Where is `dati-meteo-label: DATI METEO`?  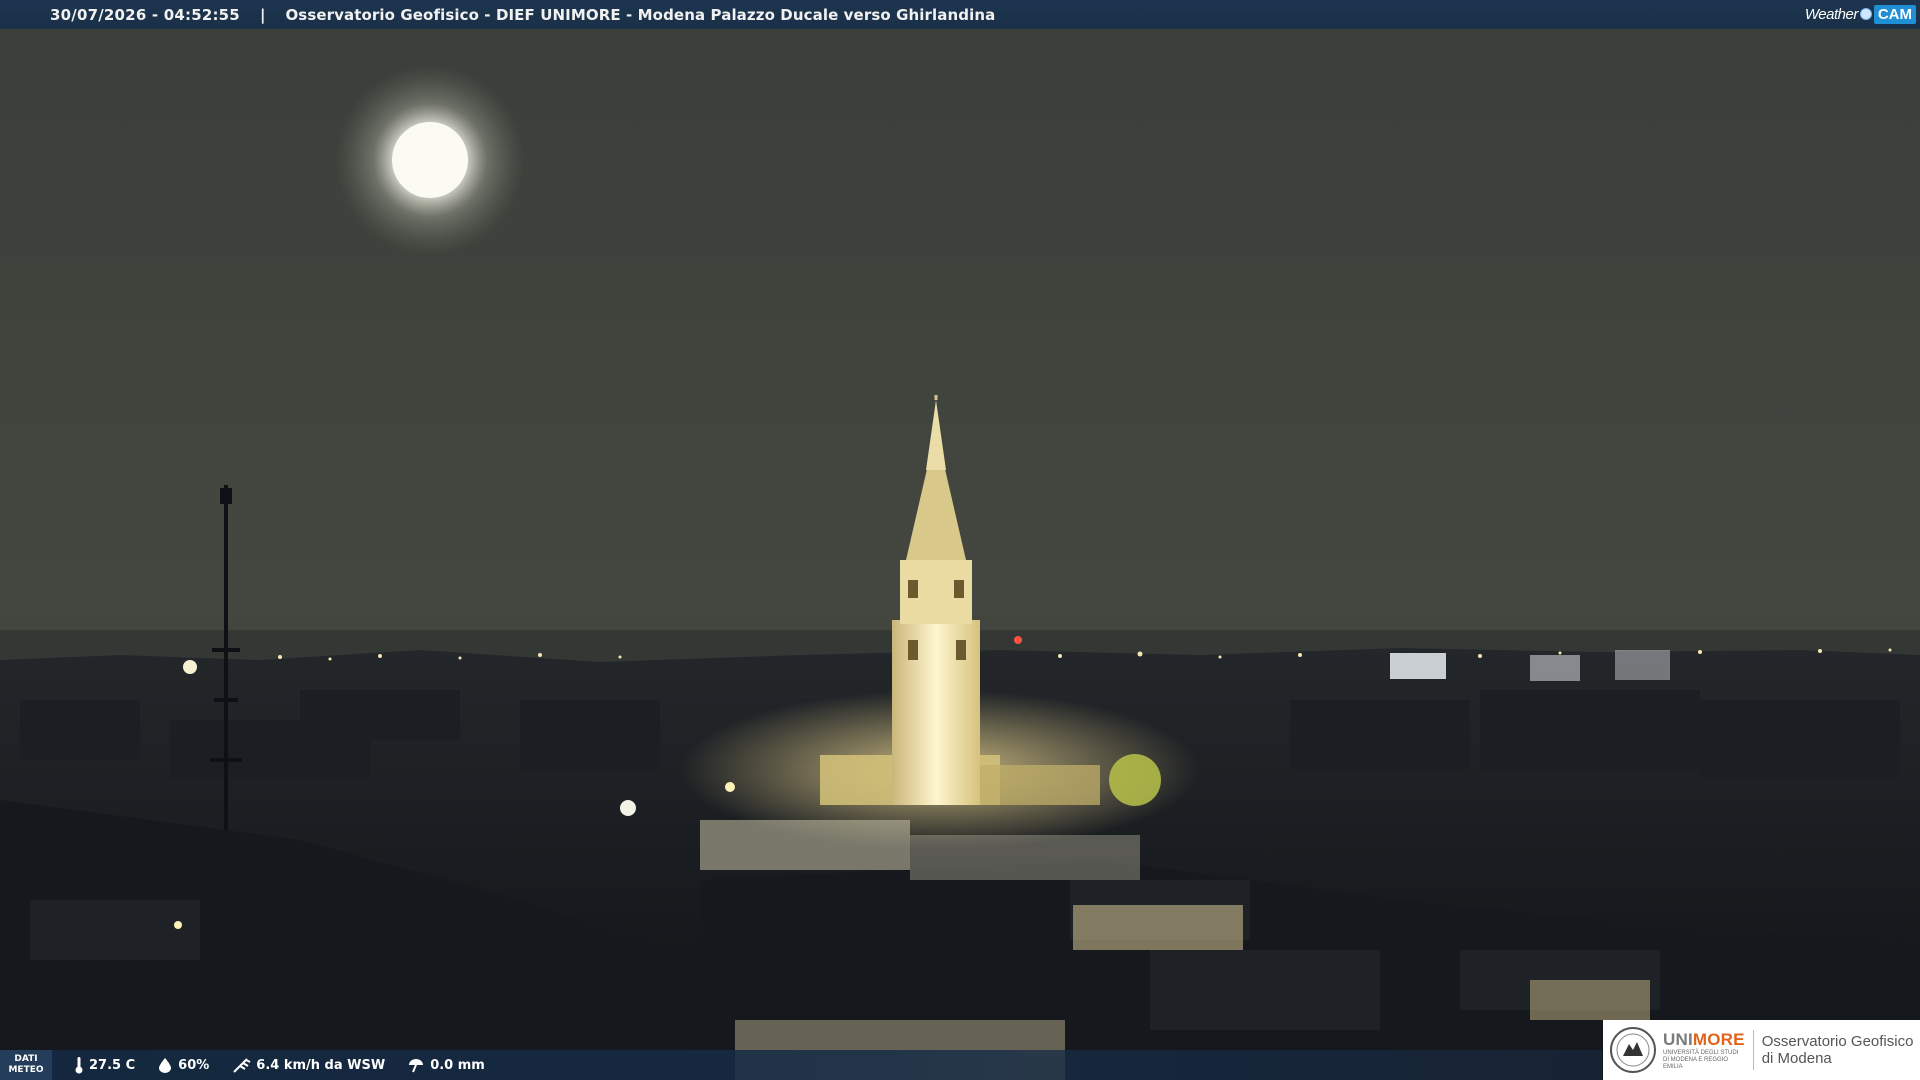 dati-meteo-label: DATI METEO is located at coordinates (26, 1065).